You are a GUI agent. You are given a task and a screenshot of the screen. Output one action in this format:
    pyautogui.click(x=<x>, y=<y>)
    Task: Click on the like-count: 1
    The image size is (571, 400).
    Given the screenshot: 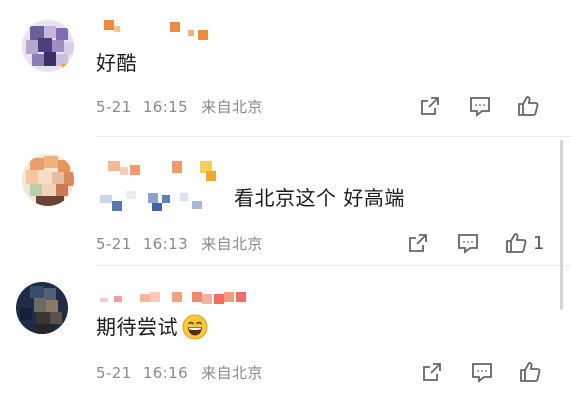 What is the action you would take?
    pyautogui.click(x=539, y=243)
    